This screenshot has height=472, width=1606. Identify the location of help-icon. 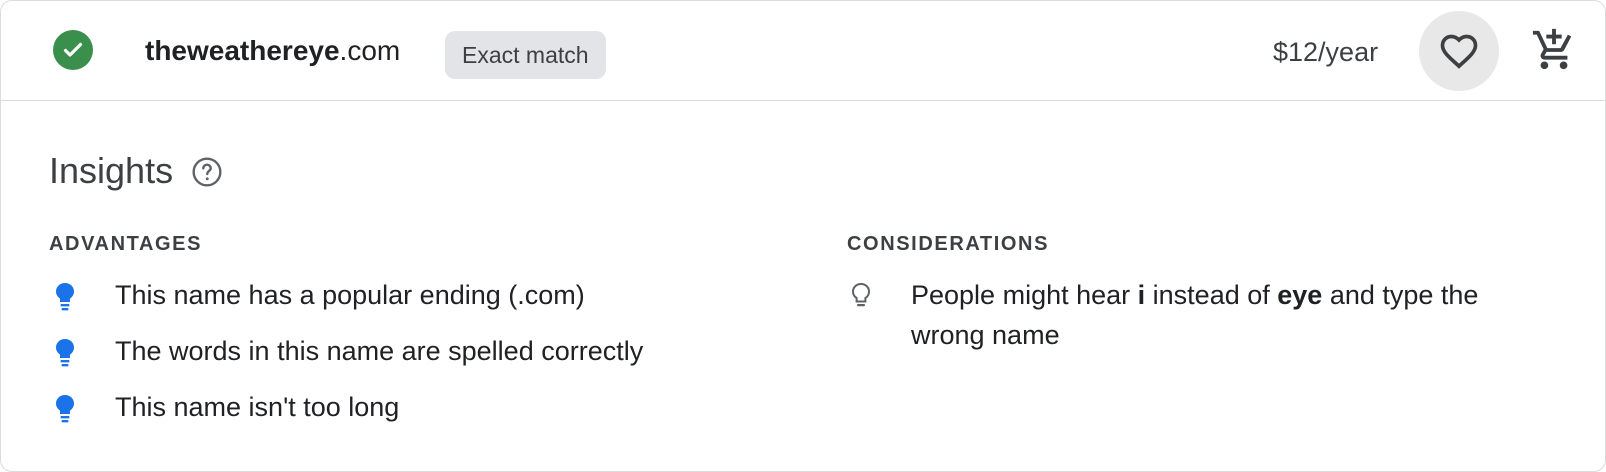
(207, 172).